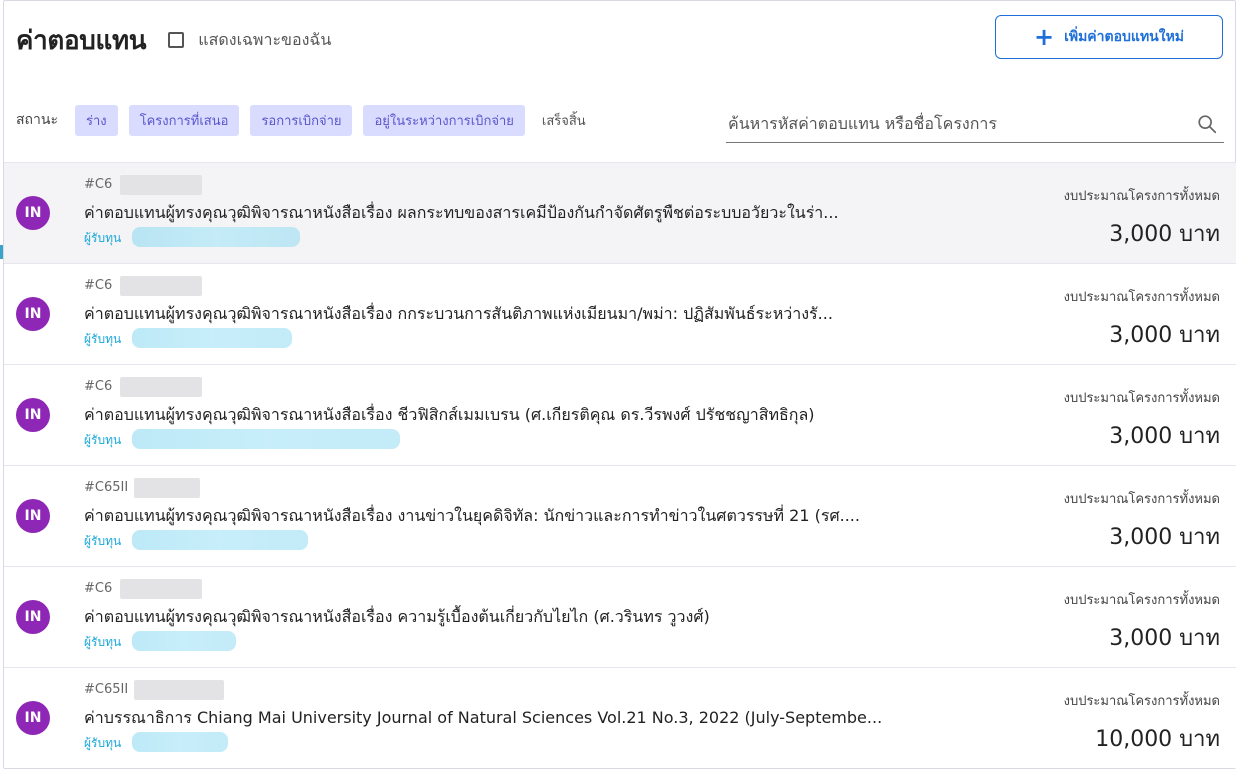 The width and height of the screenshot is (1237, 771). I want to click on budget-amount: 10,000 บาท, so click(1157, 739).